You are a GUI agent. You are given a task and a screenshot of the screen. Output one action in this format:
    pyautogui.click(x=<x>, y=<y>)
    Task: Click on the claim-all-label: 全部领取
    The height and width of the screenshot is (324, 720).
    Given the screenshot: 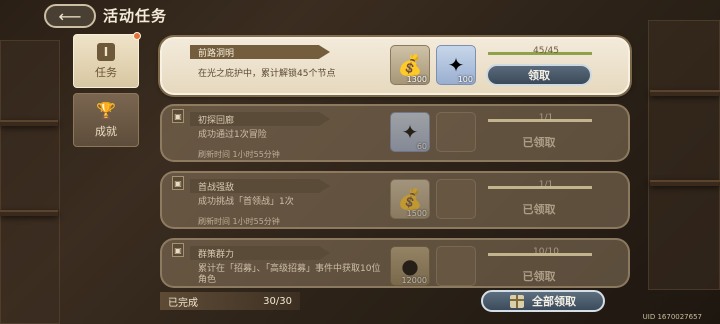 What is the action you would take?
    pyautogui.click(x=554, y=301)
    